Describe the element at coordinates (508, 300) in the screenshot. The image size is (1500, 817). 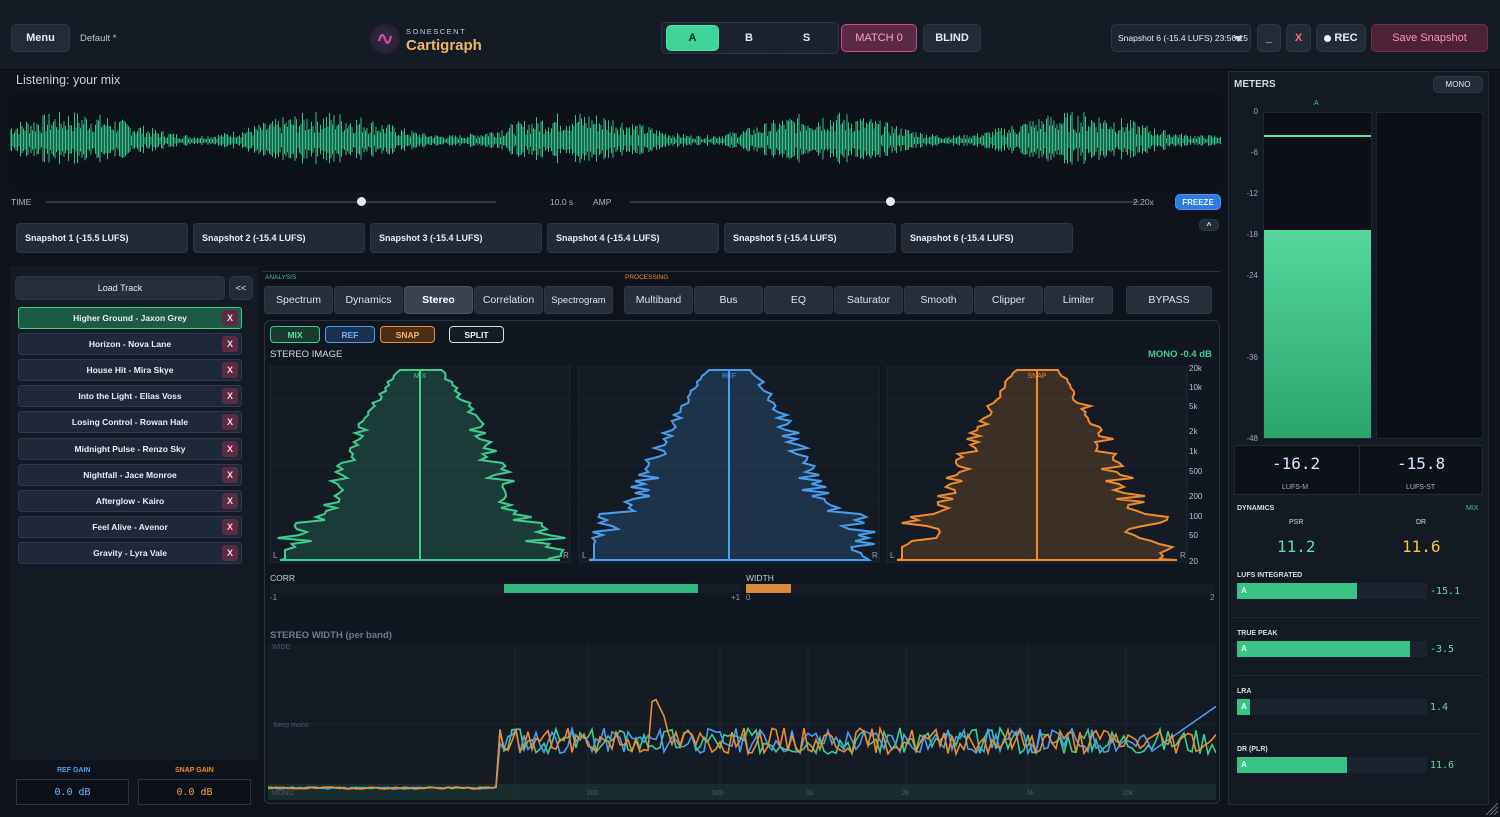
I see `tab-correlation: Correlation` at that location.